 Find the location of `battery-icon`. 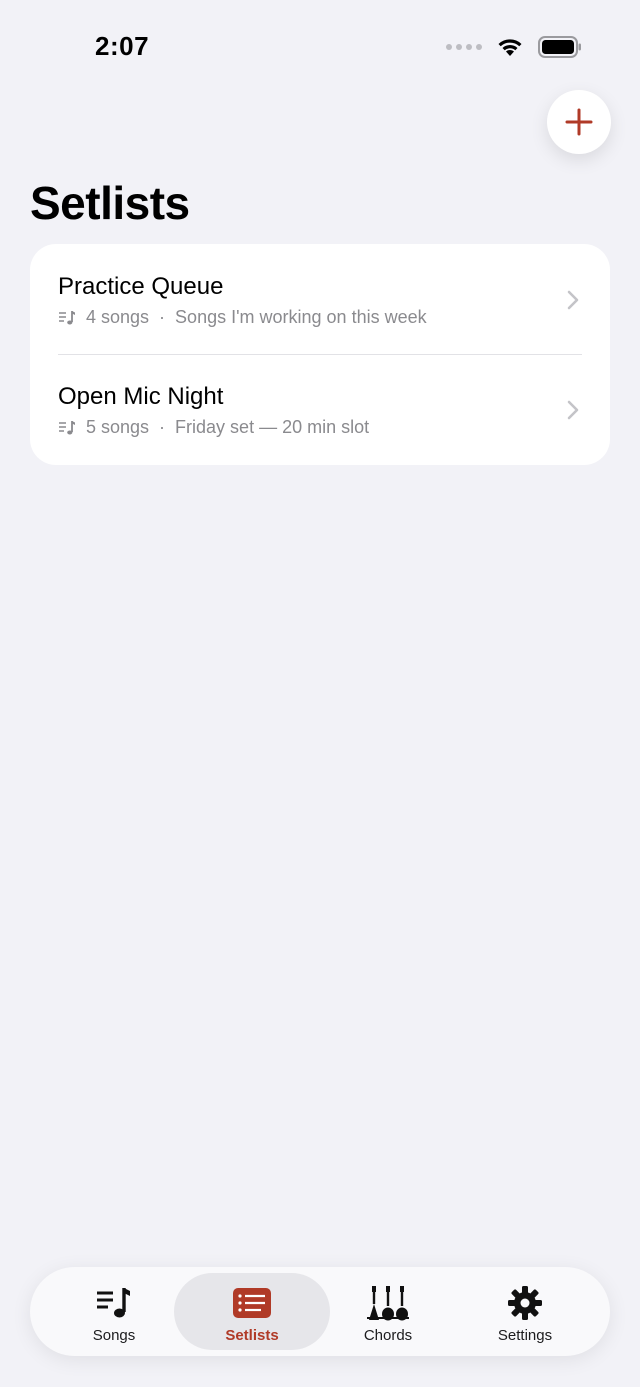

battery-icon is located at coordinates (560, 47).